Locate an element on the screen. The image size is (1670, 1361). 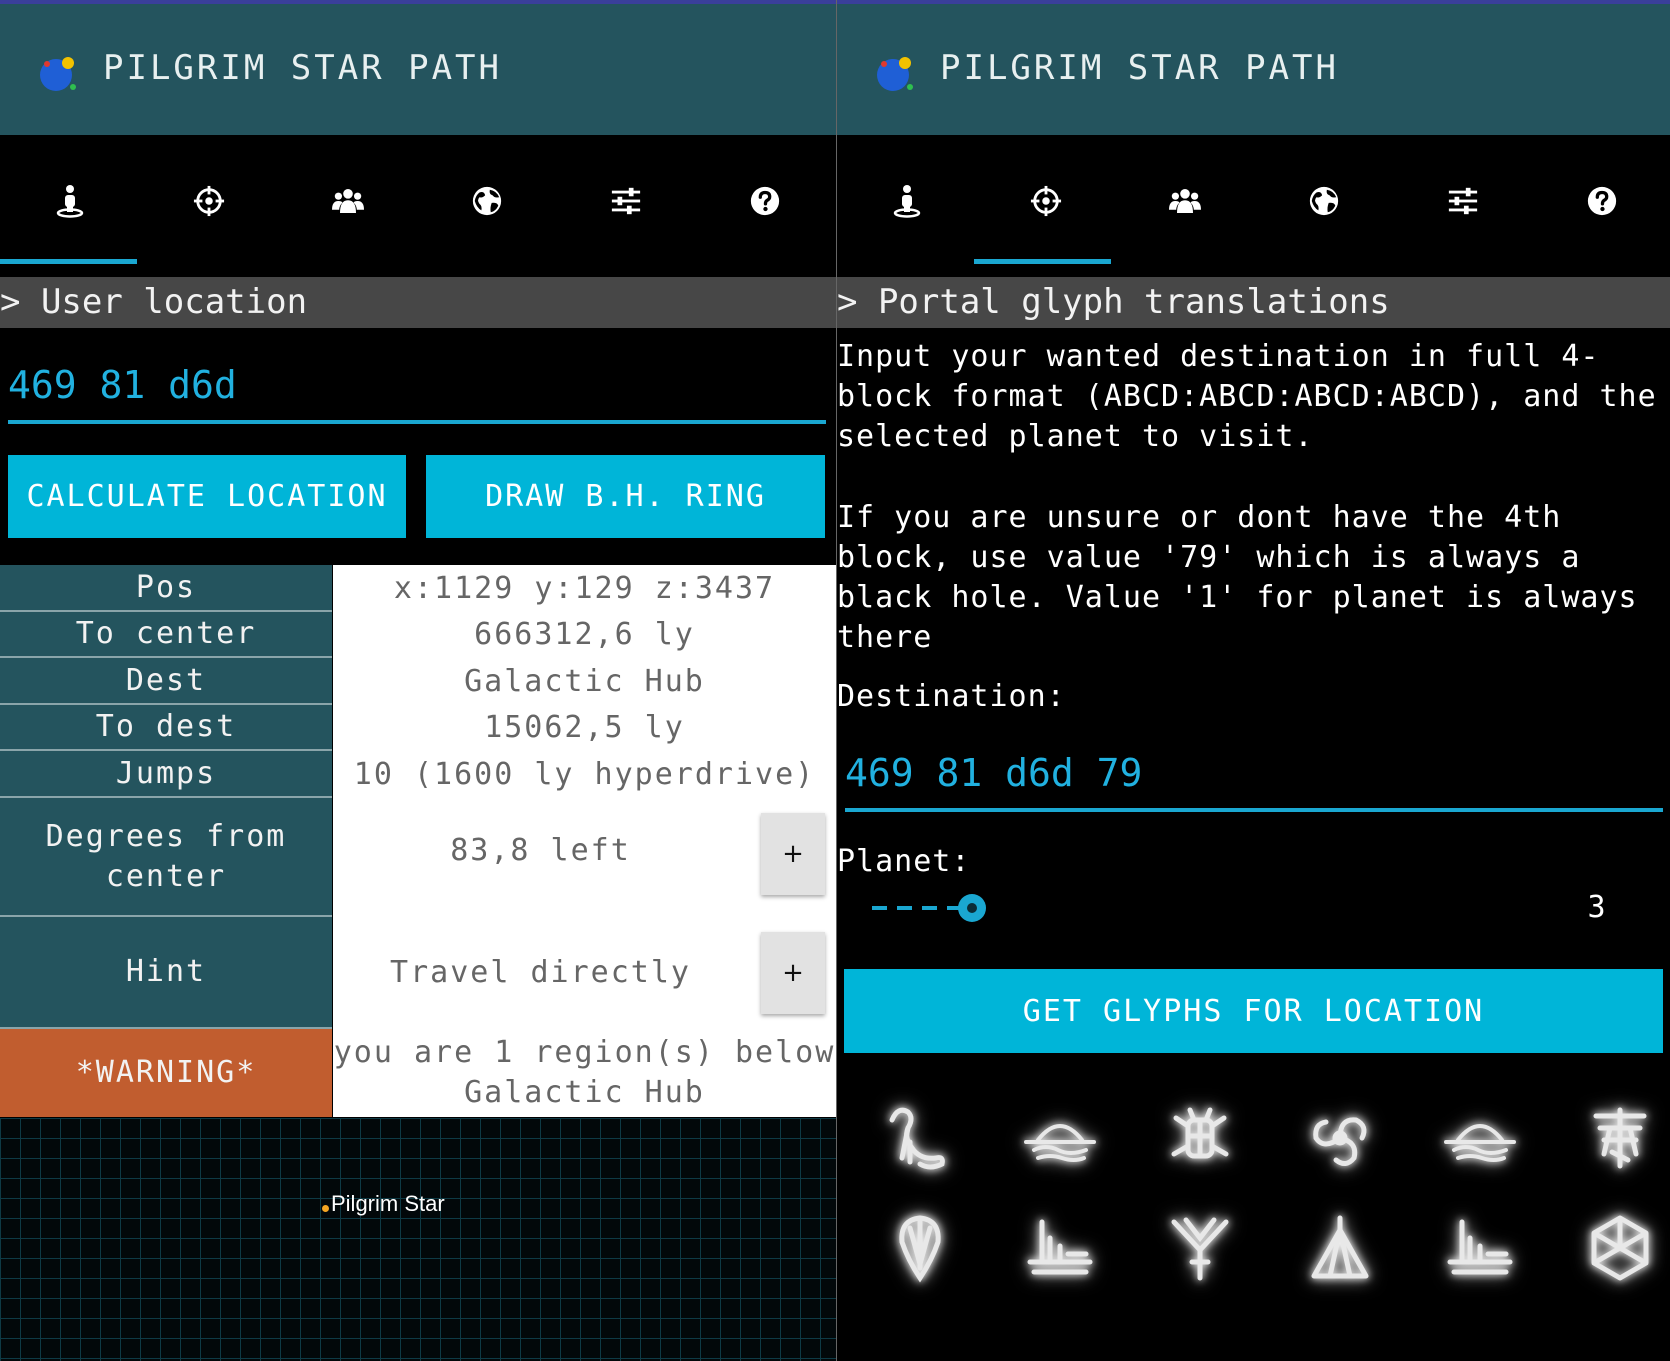
glyph-balloon-icon is located at coordinates (920, 1249).